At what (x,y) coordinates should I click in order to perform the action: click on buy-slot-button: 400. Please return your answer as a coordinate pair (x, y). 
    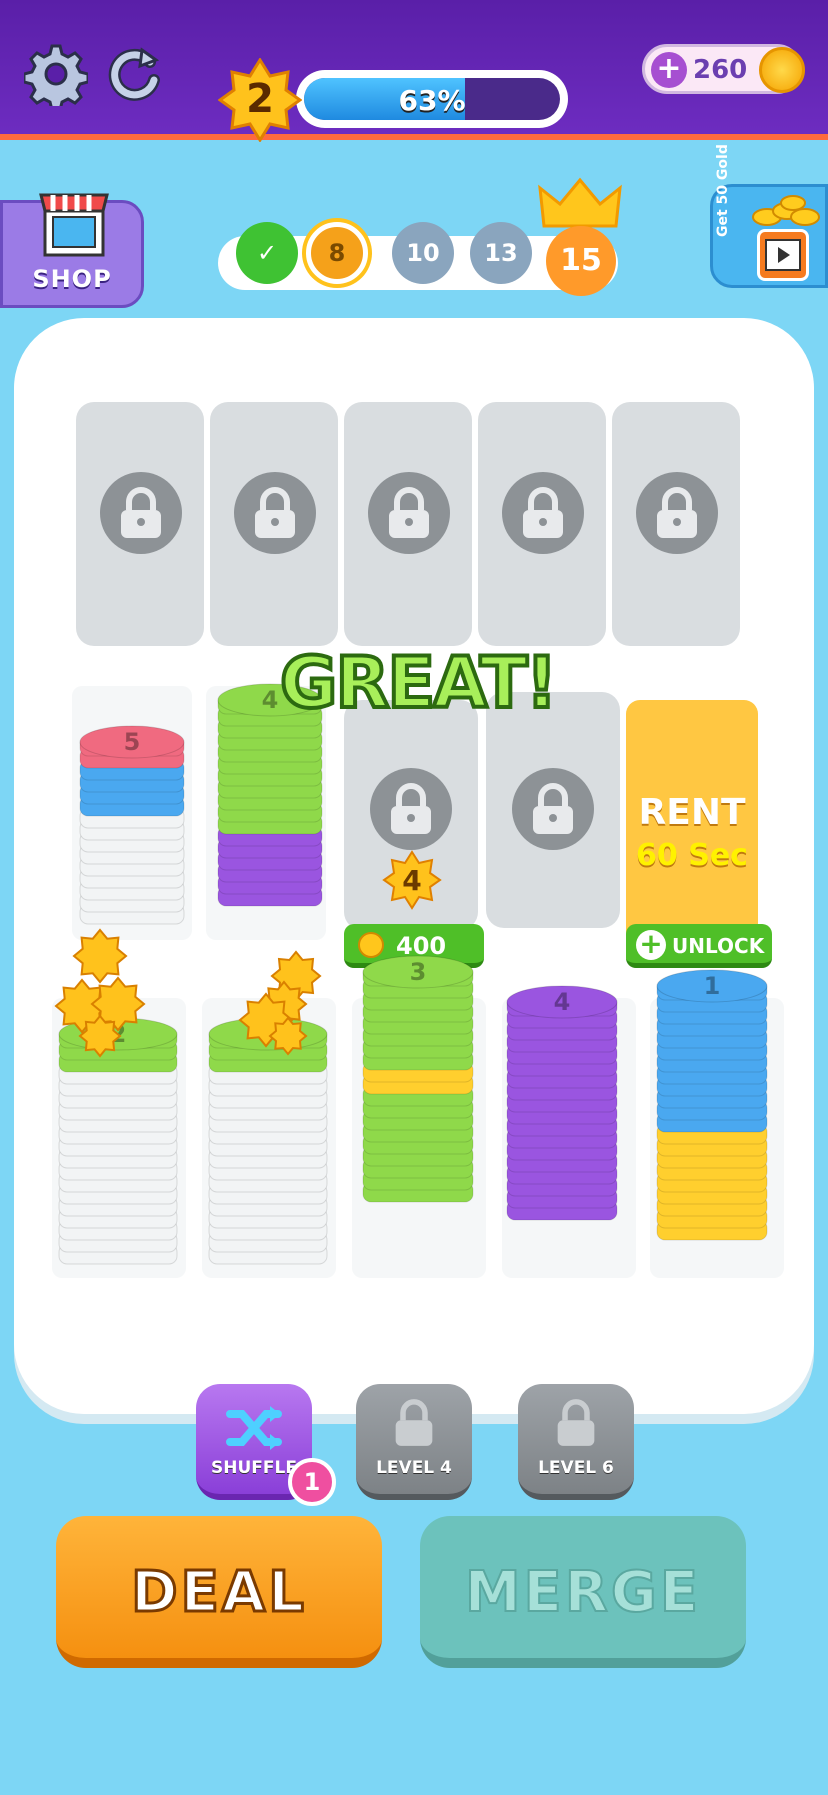
    Looking at the image, I should click on (414, 946).